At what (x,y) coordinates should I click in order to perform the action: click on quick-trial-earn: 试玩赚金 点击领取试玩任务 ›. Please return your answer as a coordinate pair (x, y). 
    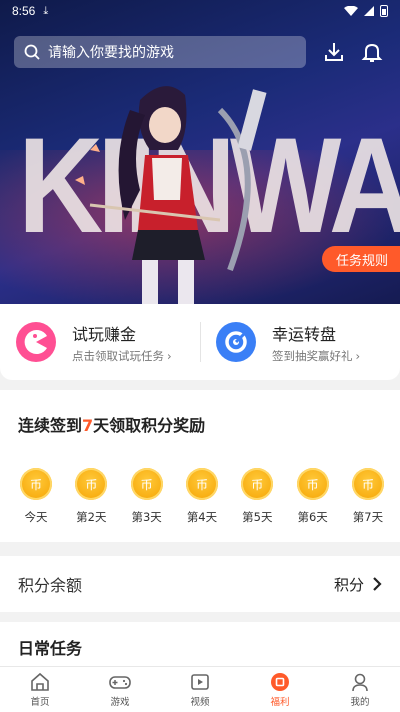
    Looking at the image, I should click on (100, 342).